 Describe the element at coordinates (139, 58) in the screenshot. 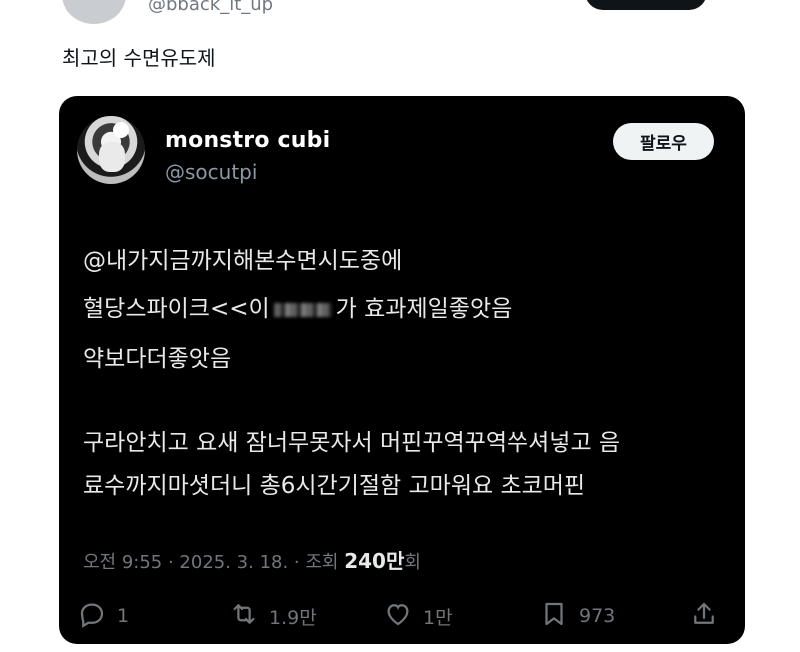

I see `outer-tweet-text: 최고의 수면유도제` at that location.